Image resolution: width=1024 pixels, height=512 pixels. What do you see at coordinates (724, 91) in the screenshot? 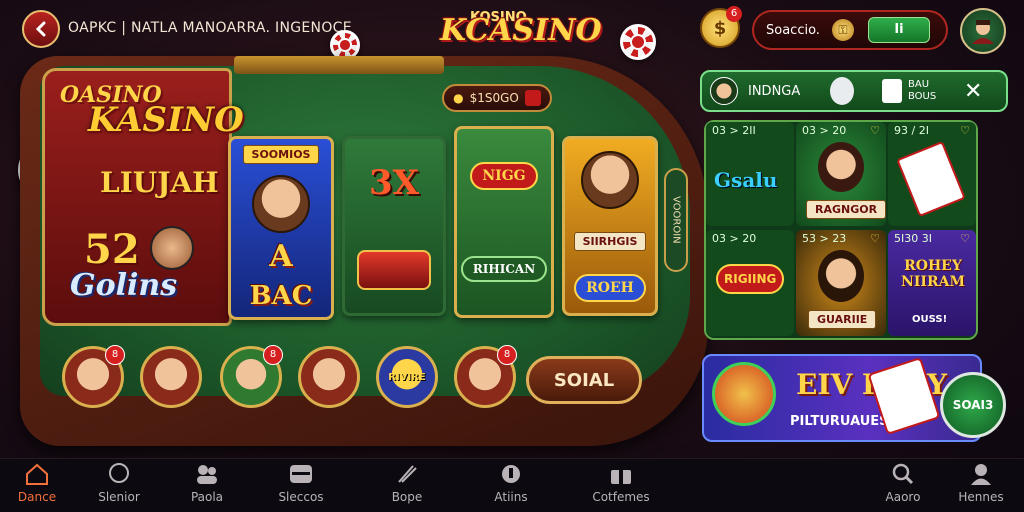
I see `notification-avatar` at bounding box center [724, 91].